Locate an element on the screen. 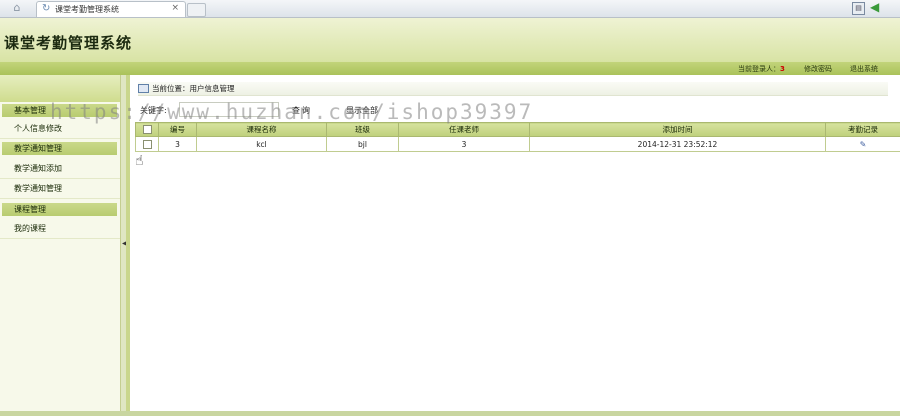  app-header: 课堂考勤管理系统 is located at coordinates (450, 40).